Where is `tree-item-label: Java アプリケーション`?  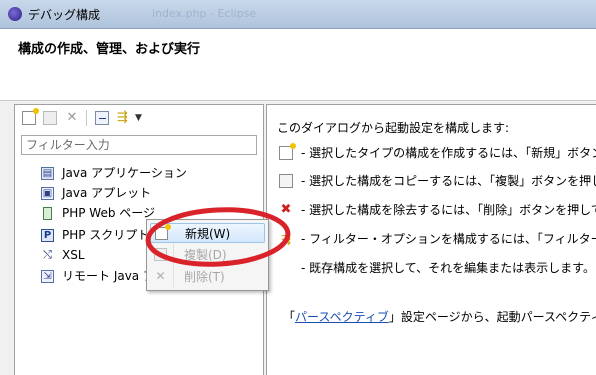
tree-item-label: Java アプリケーション is located at coordinates (124, 173).